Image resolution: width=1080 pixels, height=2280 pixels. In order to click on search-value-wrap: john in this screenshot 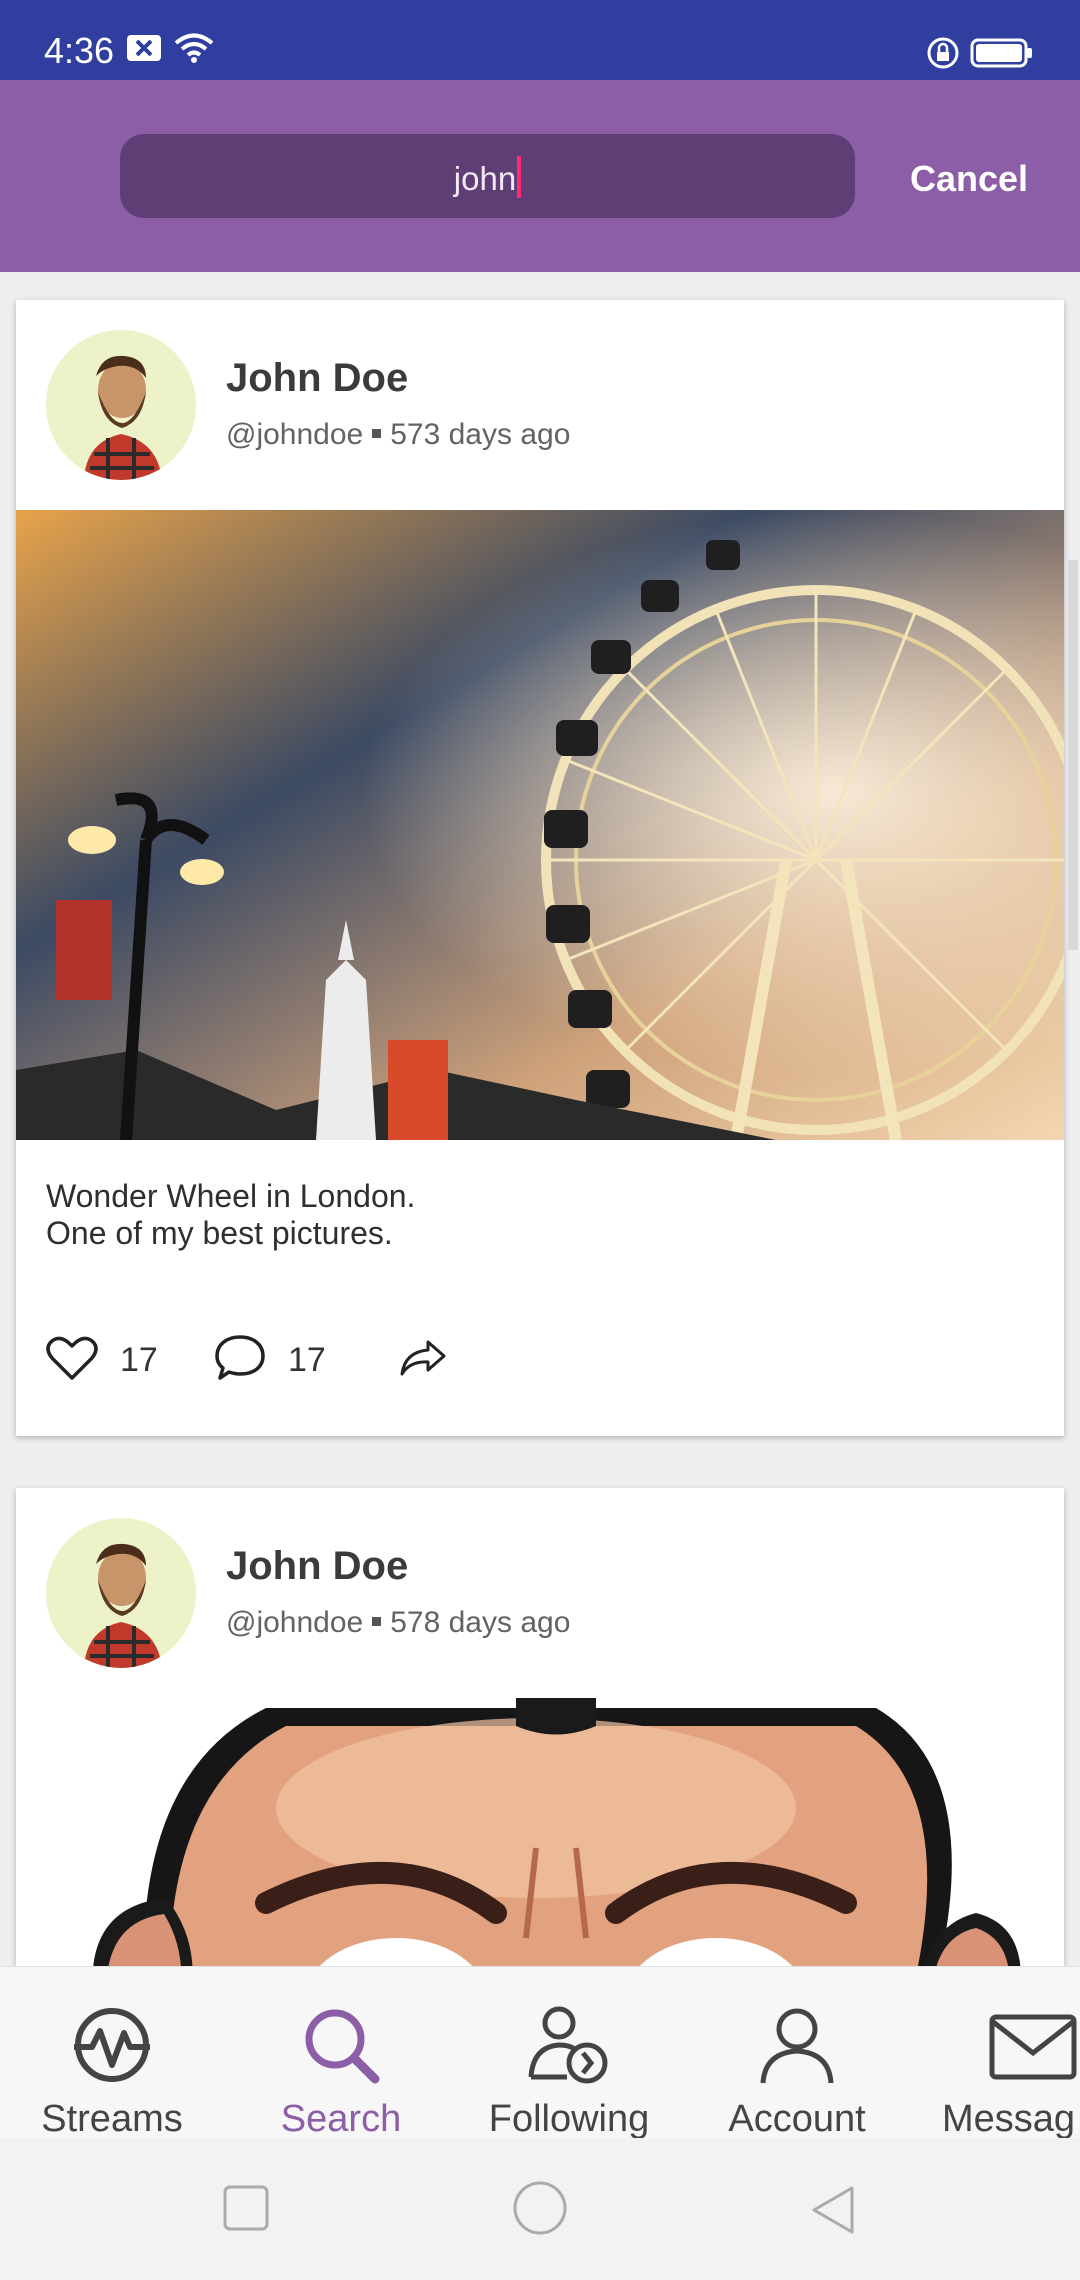, I will do `click(487, 177)`.